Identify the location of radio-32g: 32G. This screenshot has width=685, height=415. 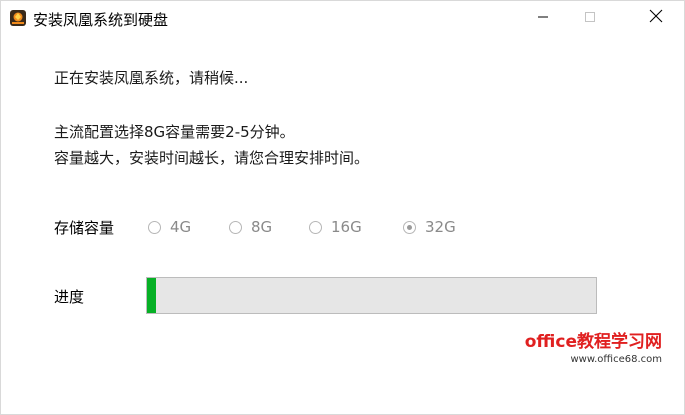
(429, 227).